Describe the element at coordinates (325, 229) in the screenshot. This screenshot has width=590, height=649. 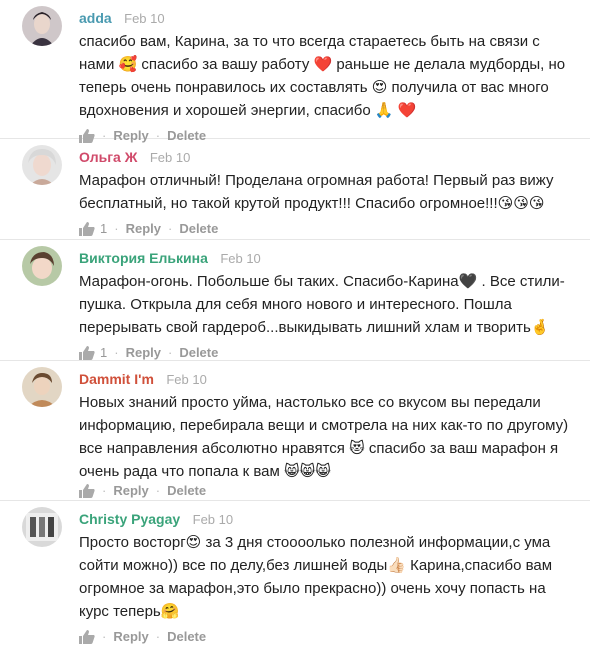
I see `comment-actions: 1 · Reply · Delete` at that location.